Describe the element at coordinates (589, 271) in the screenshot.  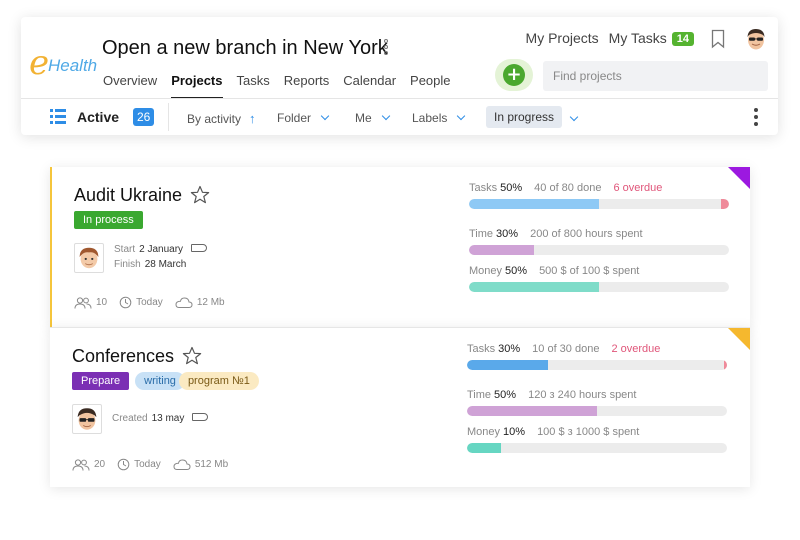
I see `money-detail: 500 $ of 100 $ spent` at that location.